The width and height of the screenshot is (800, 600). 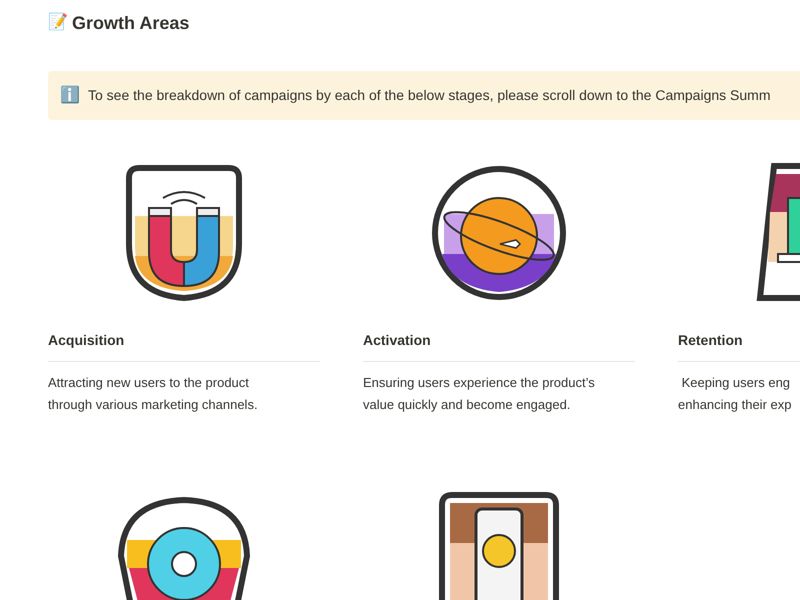 What do you see at coordinates (131, 23) in the screenshot?
I see `page-title: Growth Areas` at bounding box center [131, 23].